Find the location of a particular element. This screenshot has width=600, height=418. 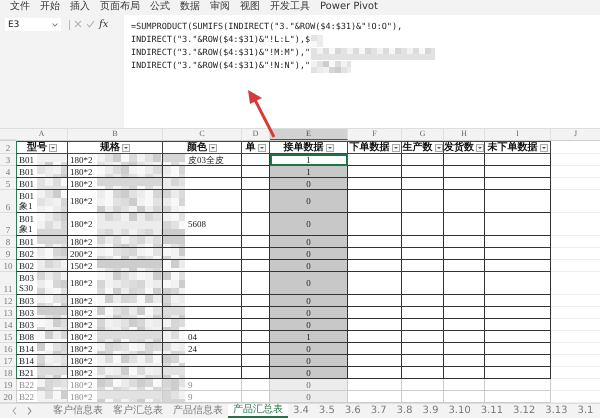

table-cell: 04 is located at coordinates (192, 337).